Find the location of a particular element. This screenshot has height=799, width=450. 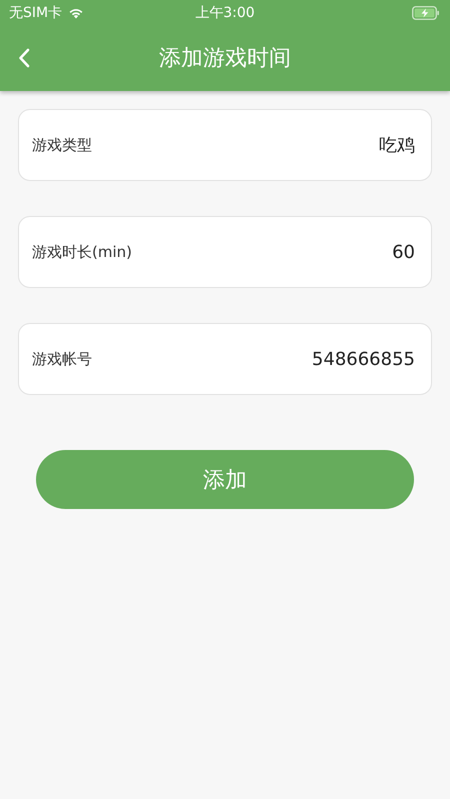

carrier-label: 无SIM卡 is located at coordinates (35, 13).